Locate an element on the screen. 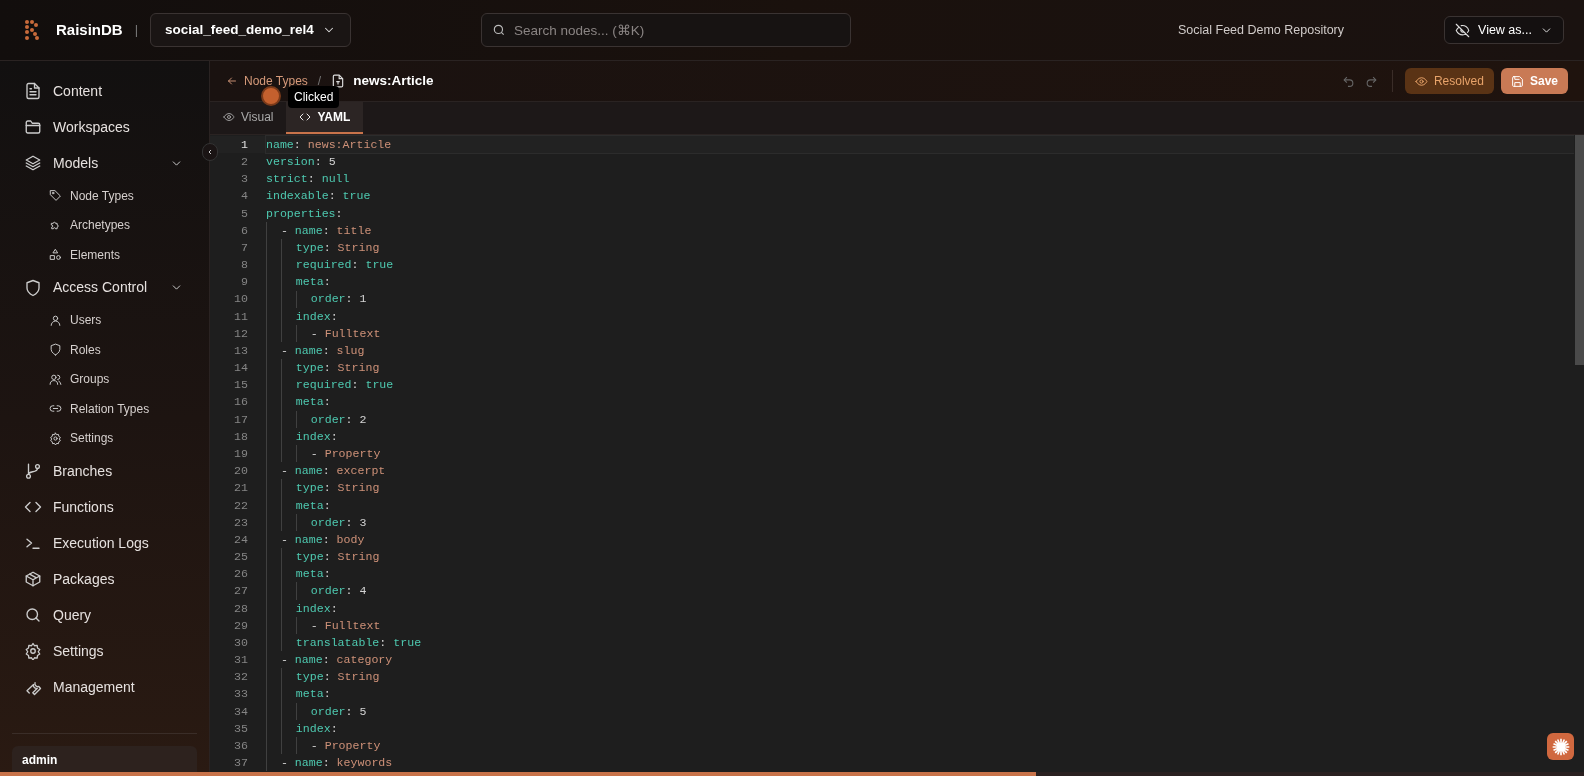 The height and width of the screenshot is (776, 1584). sidebar-item: Branches is located at coordinates (104, 471).